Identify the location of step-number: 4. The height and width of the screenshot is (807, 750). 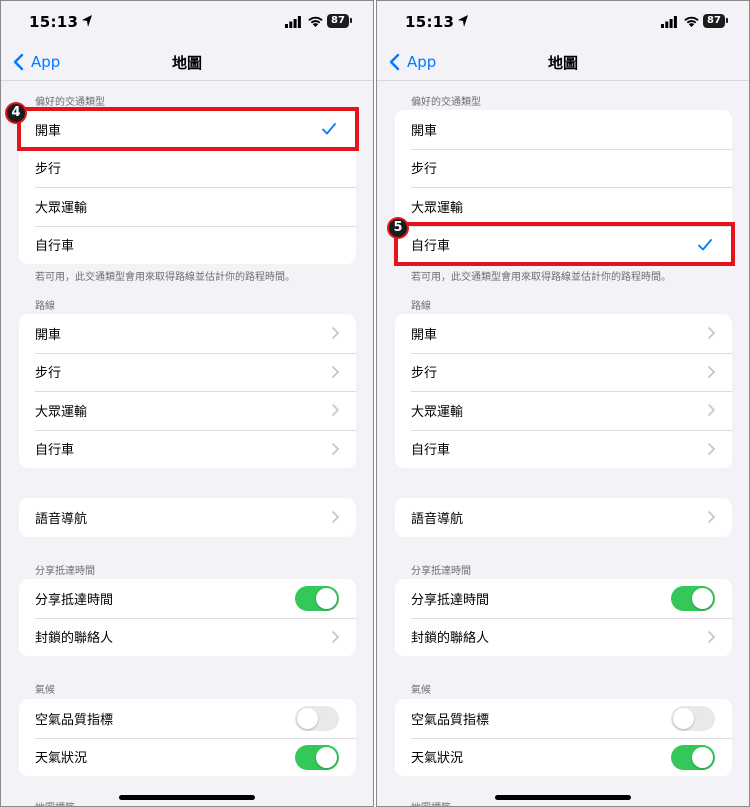
(16, 113).